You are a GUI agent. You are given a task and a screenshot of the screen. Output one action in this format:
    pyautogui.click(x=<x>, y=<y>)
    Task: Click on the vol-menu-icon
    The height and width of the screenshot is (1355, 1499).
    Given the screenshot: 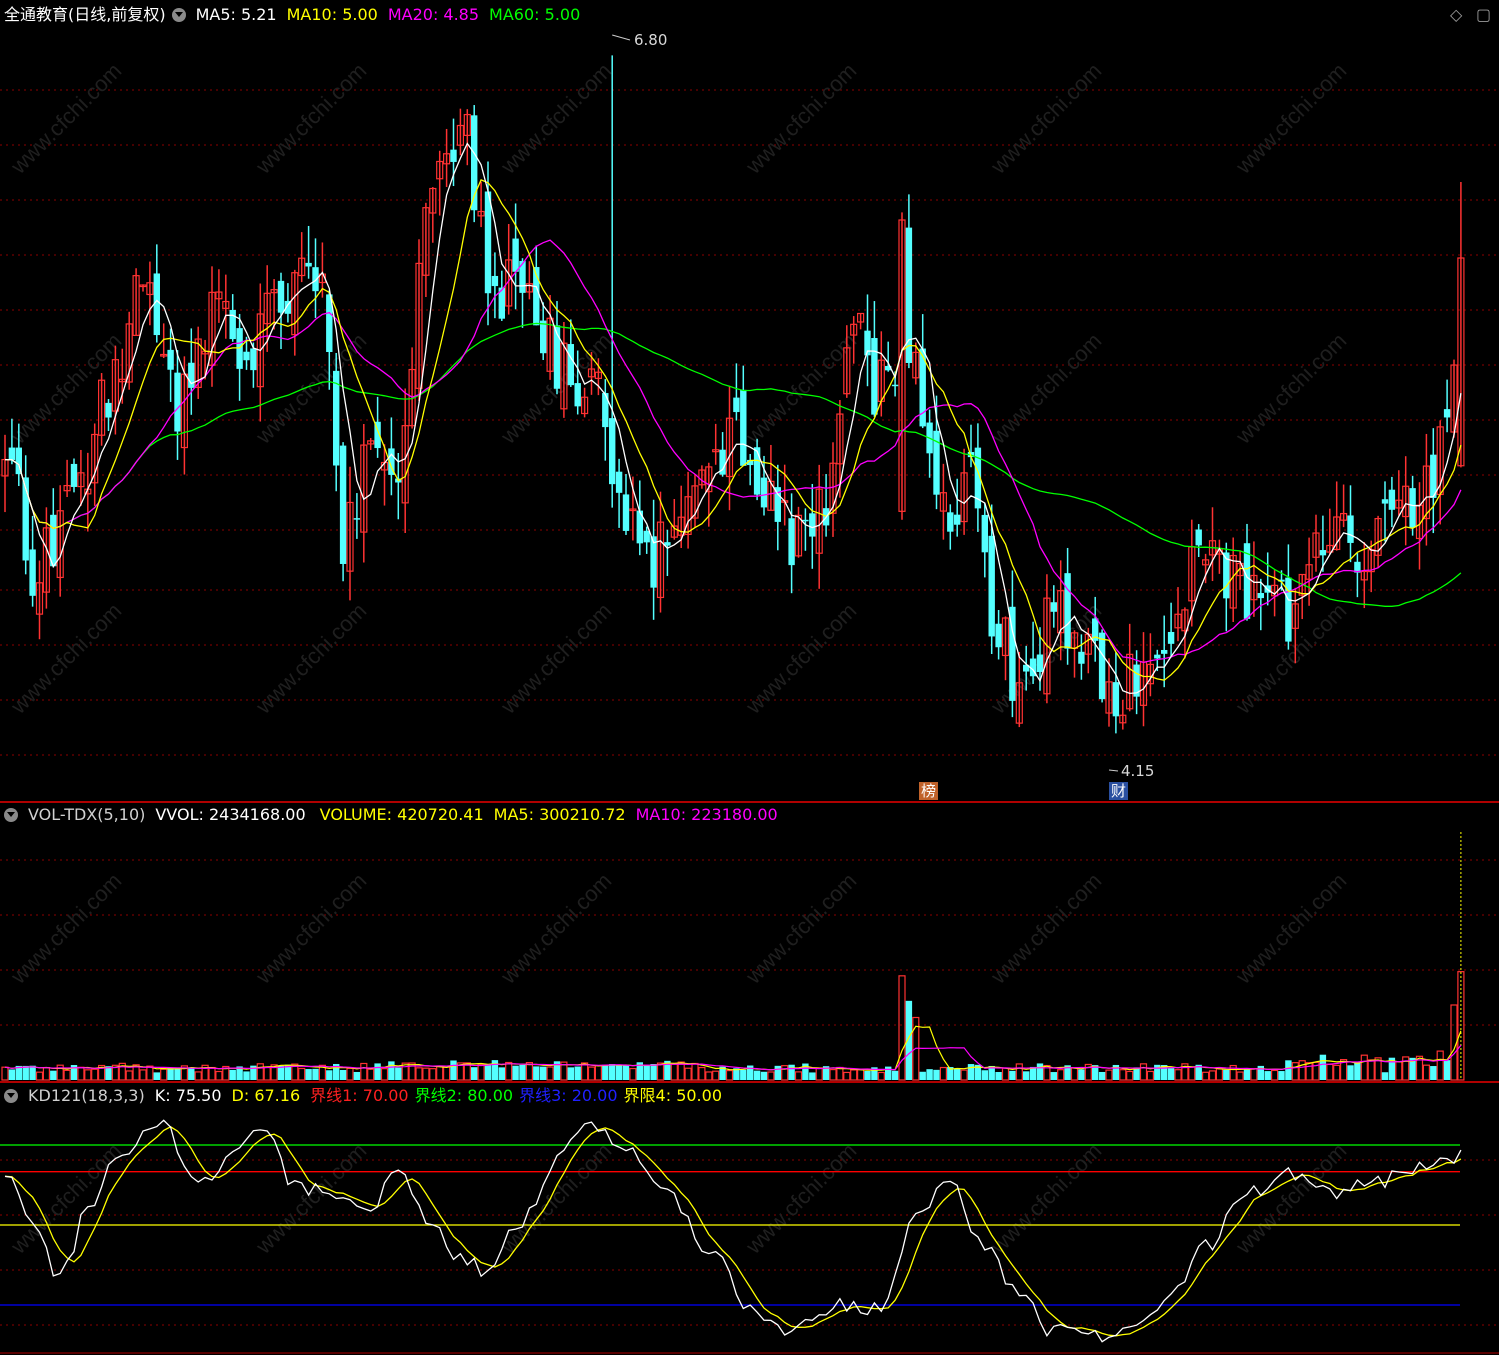 What is the action you would take?
    pyautogui.click(x=11, y=815)
    